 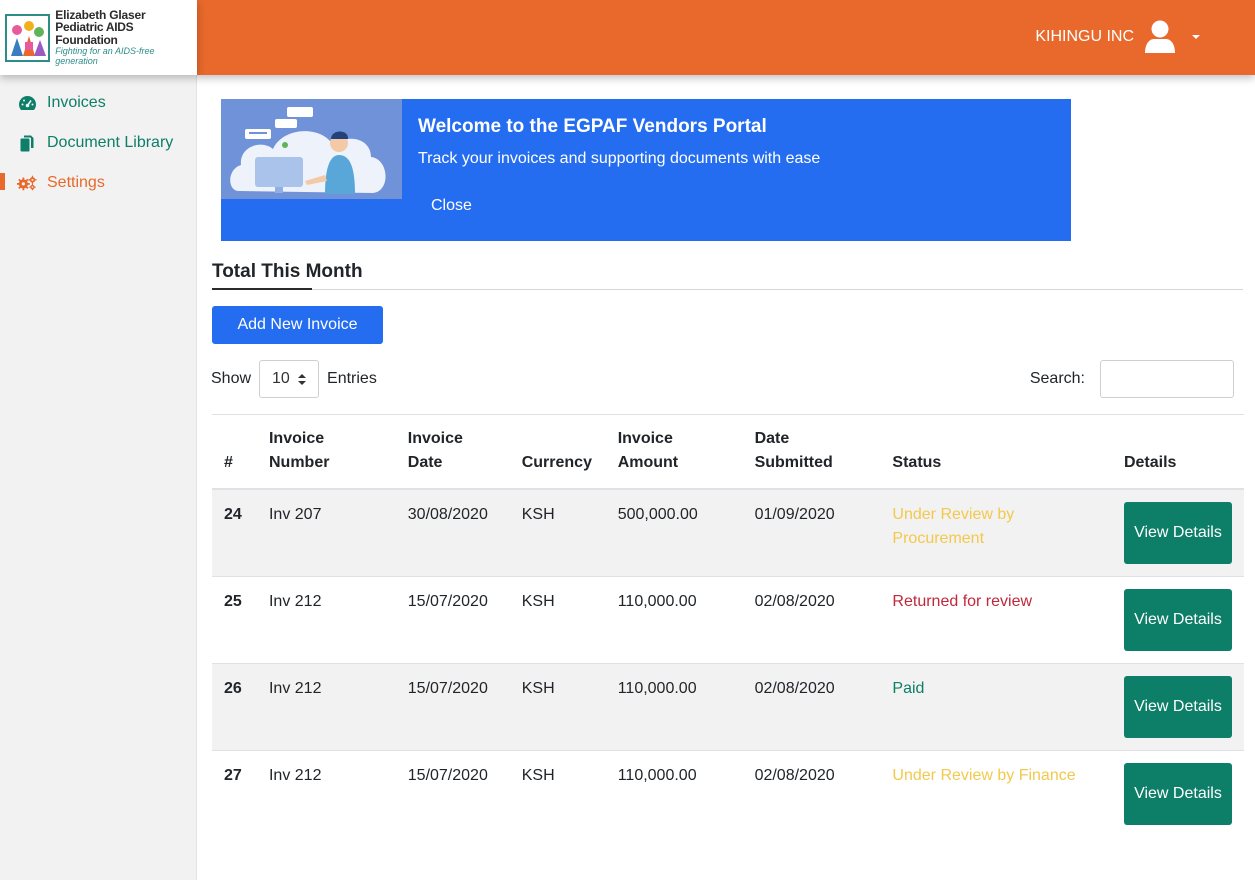 What do you see at coordinates (27, 103) in the screenshot?
I see `dashboard-icon` at bounding box center [27, 103].